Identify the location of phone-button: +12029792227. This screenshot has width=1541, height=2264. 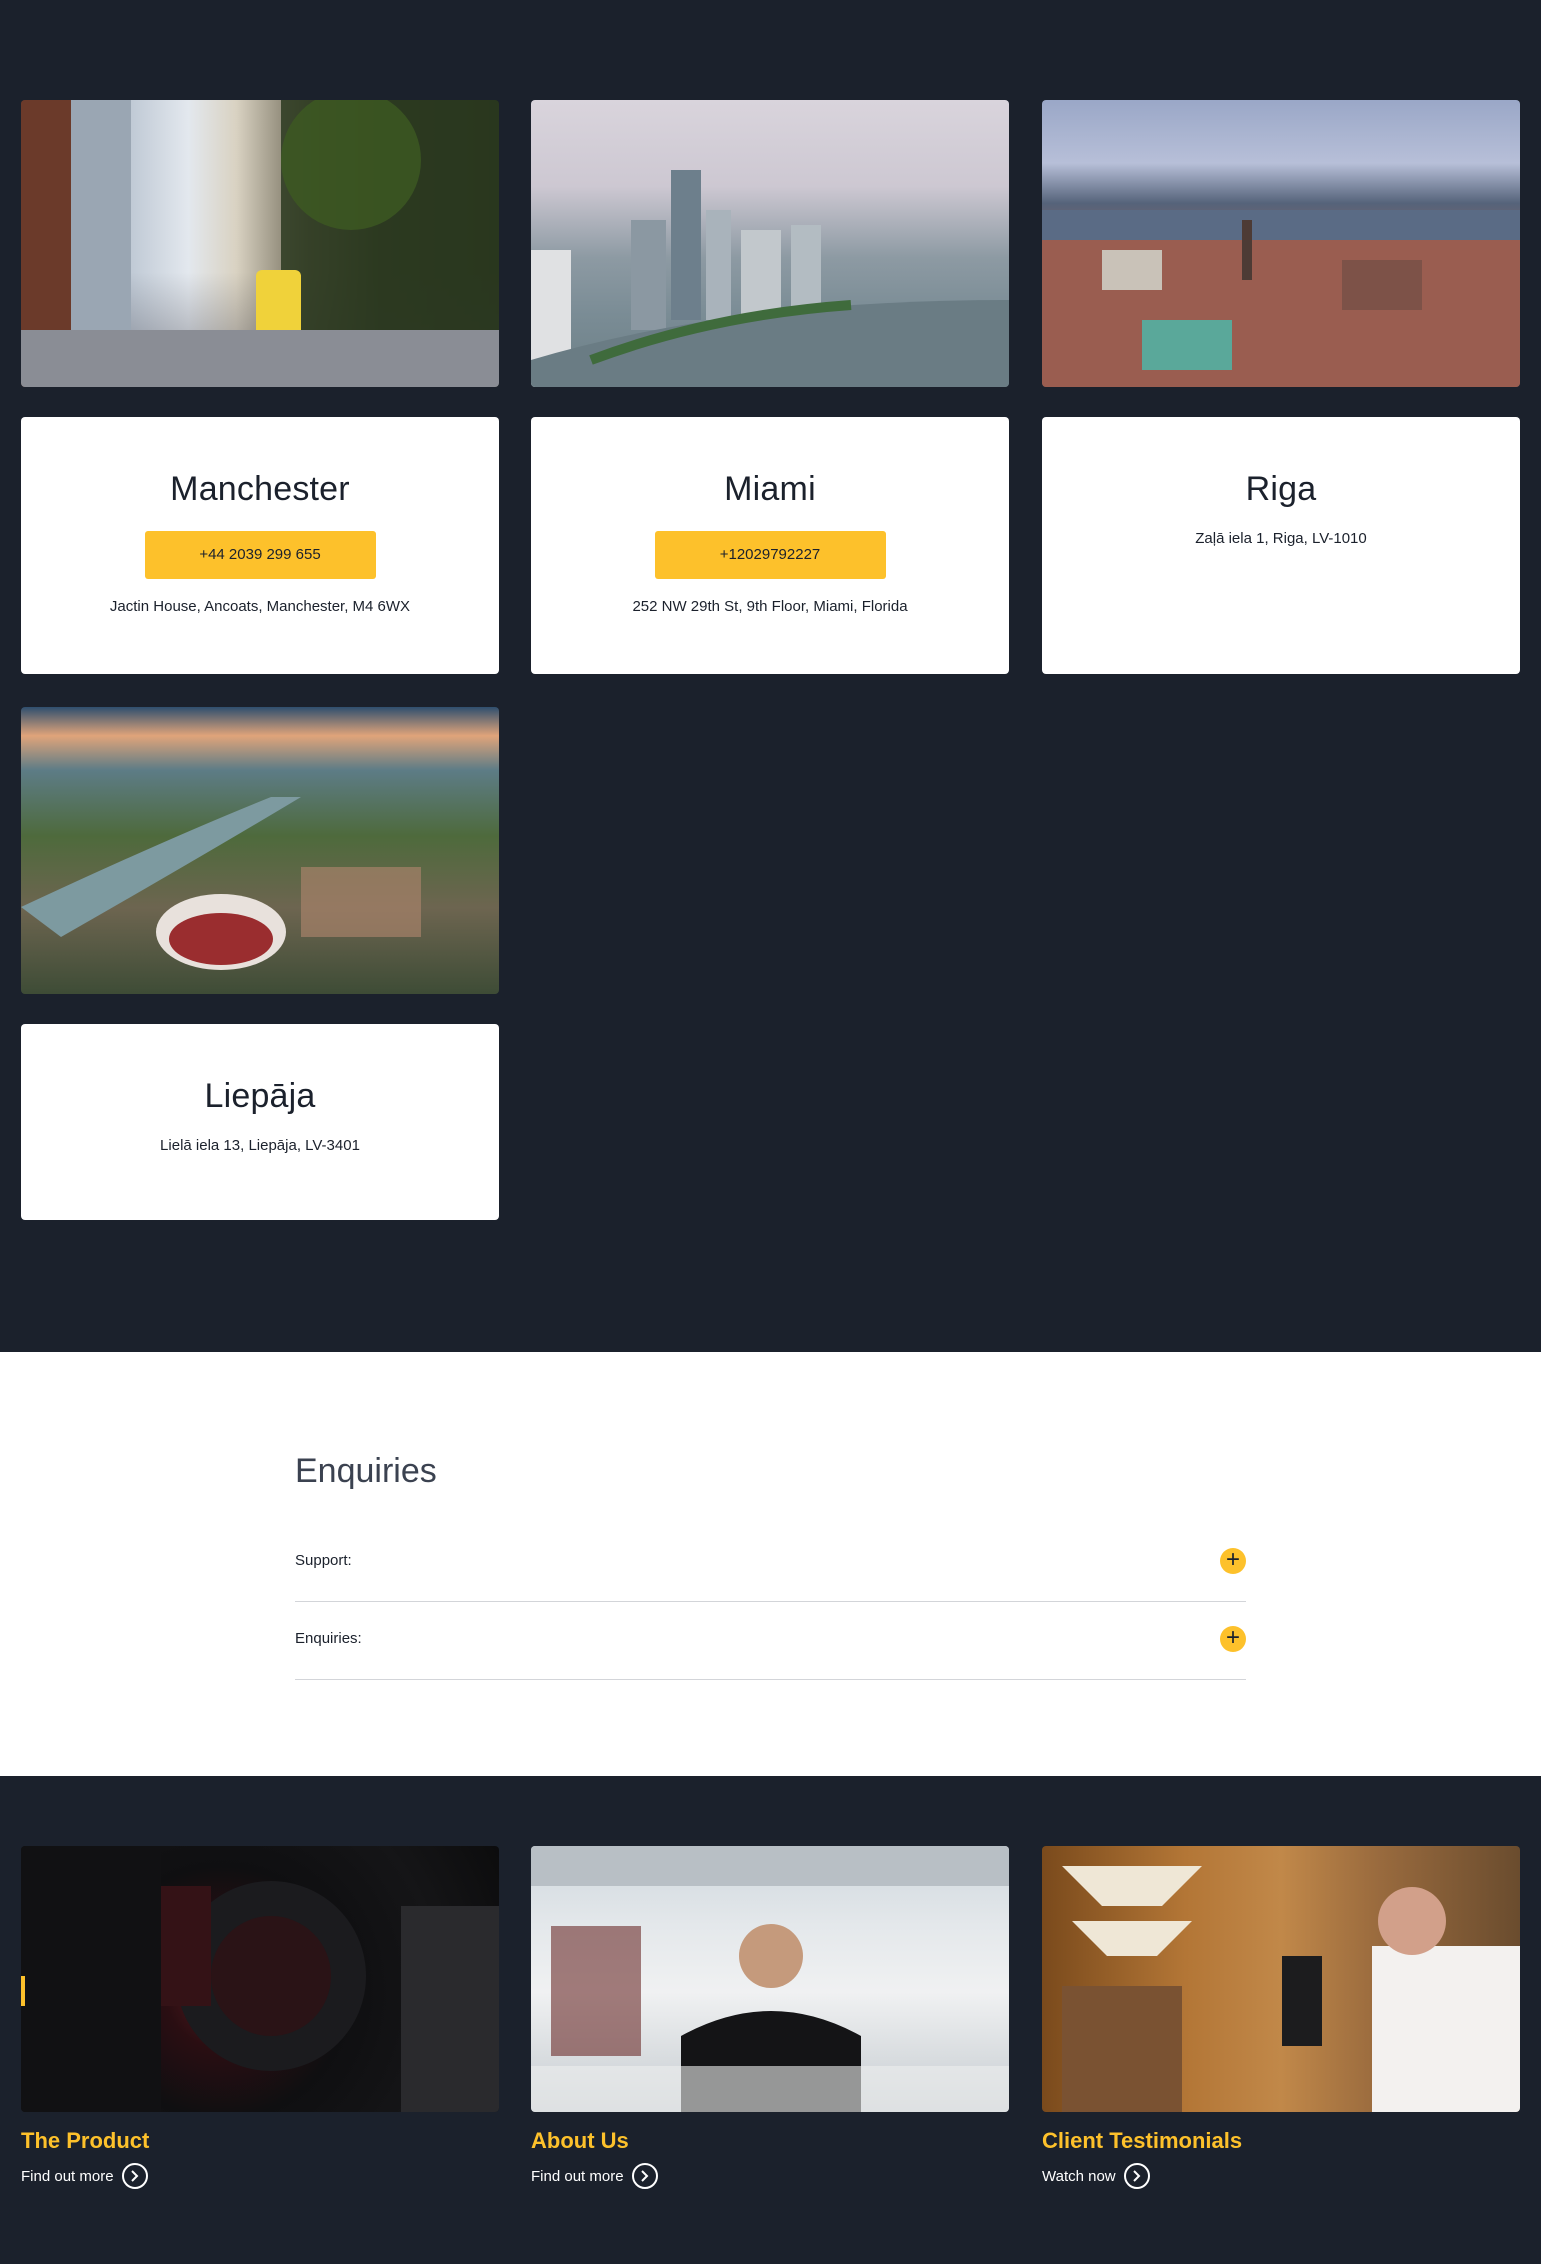
(770, 555).